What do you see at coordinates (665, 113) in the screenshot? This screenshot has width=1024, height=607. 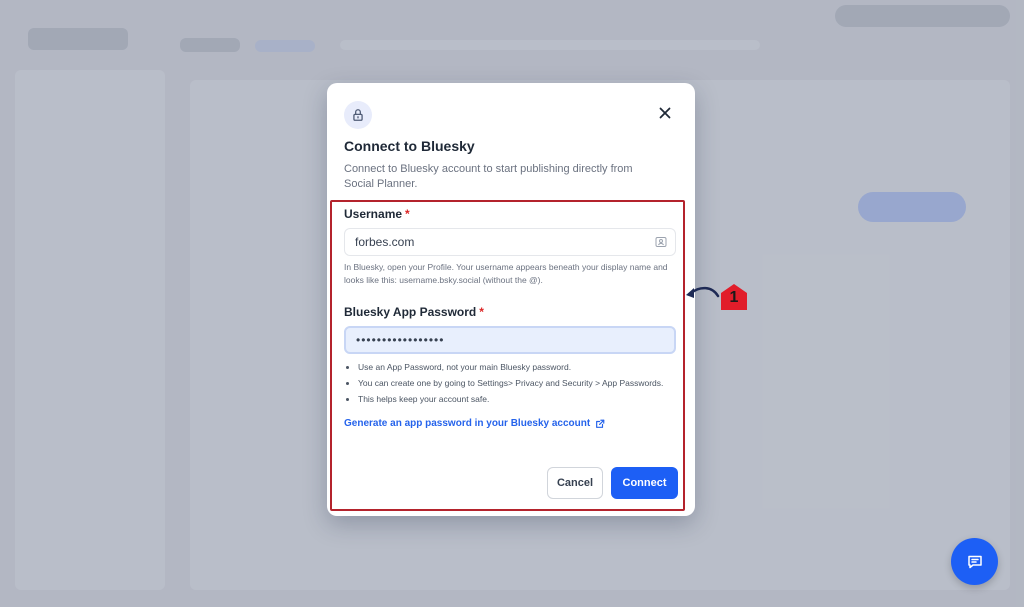 I see `close-icon` at bounding box center [665, 113].